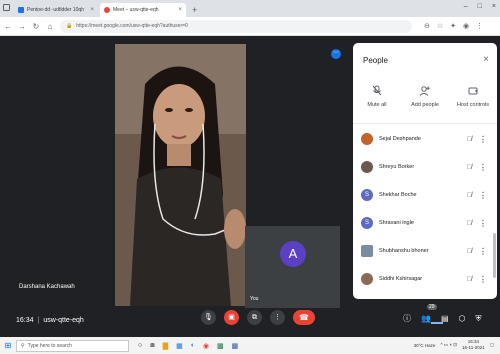 This screenshot has height=354, width=500. What do you see at coordinates (254, 299) in the screenshot?
I see `self-label: You` at bounding box center [254, 299].